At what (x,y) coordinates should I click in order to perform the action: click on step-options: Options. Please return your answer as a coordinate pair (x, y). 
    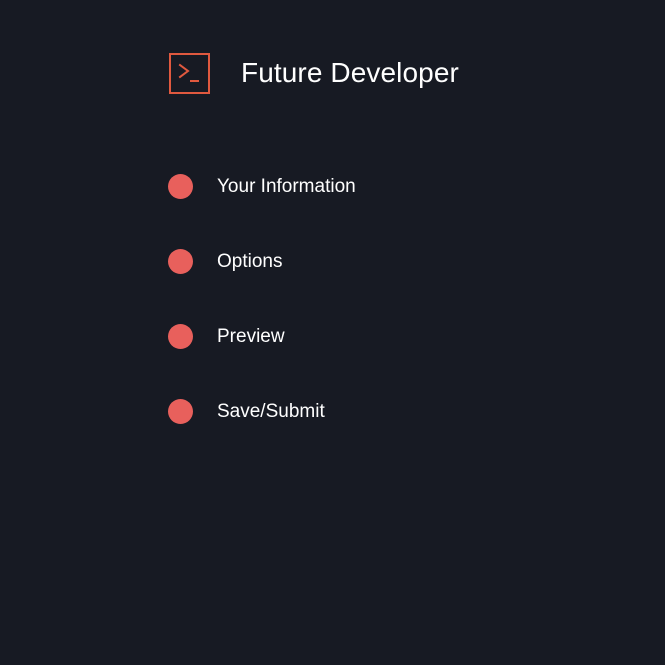
    Looking at the image, I should click on (262, 261).